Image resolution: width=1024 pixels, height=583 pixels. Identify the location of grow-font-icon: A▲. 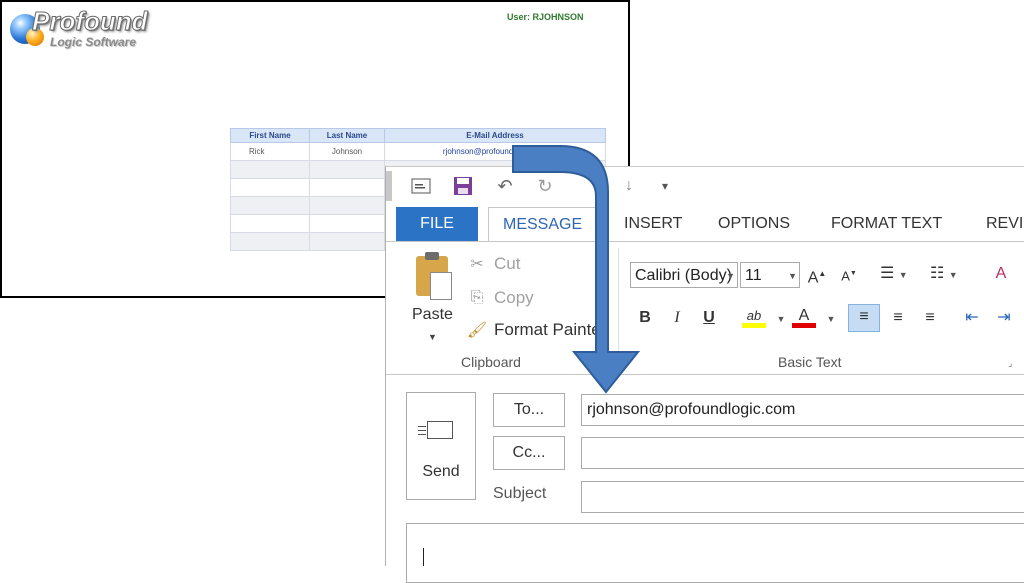
(817, 274).